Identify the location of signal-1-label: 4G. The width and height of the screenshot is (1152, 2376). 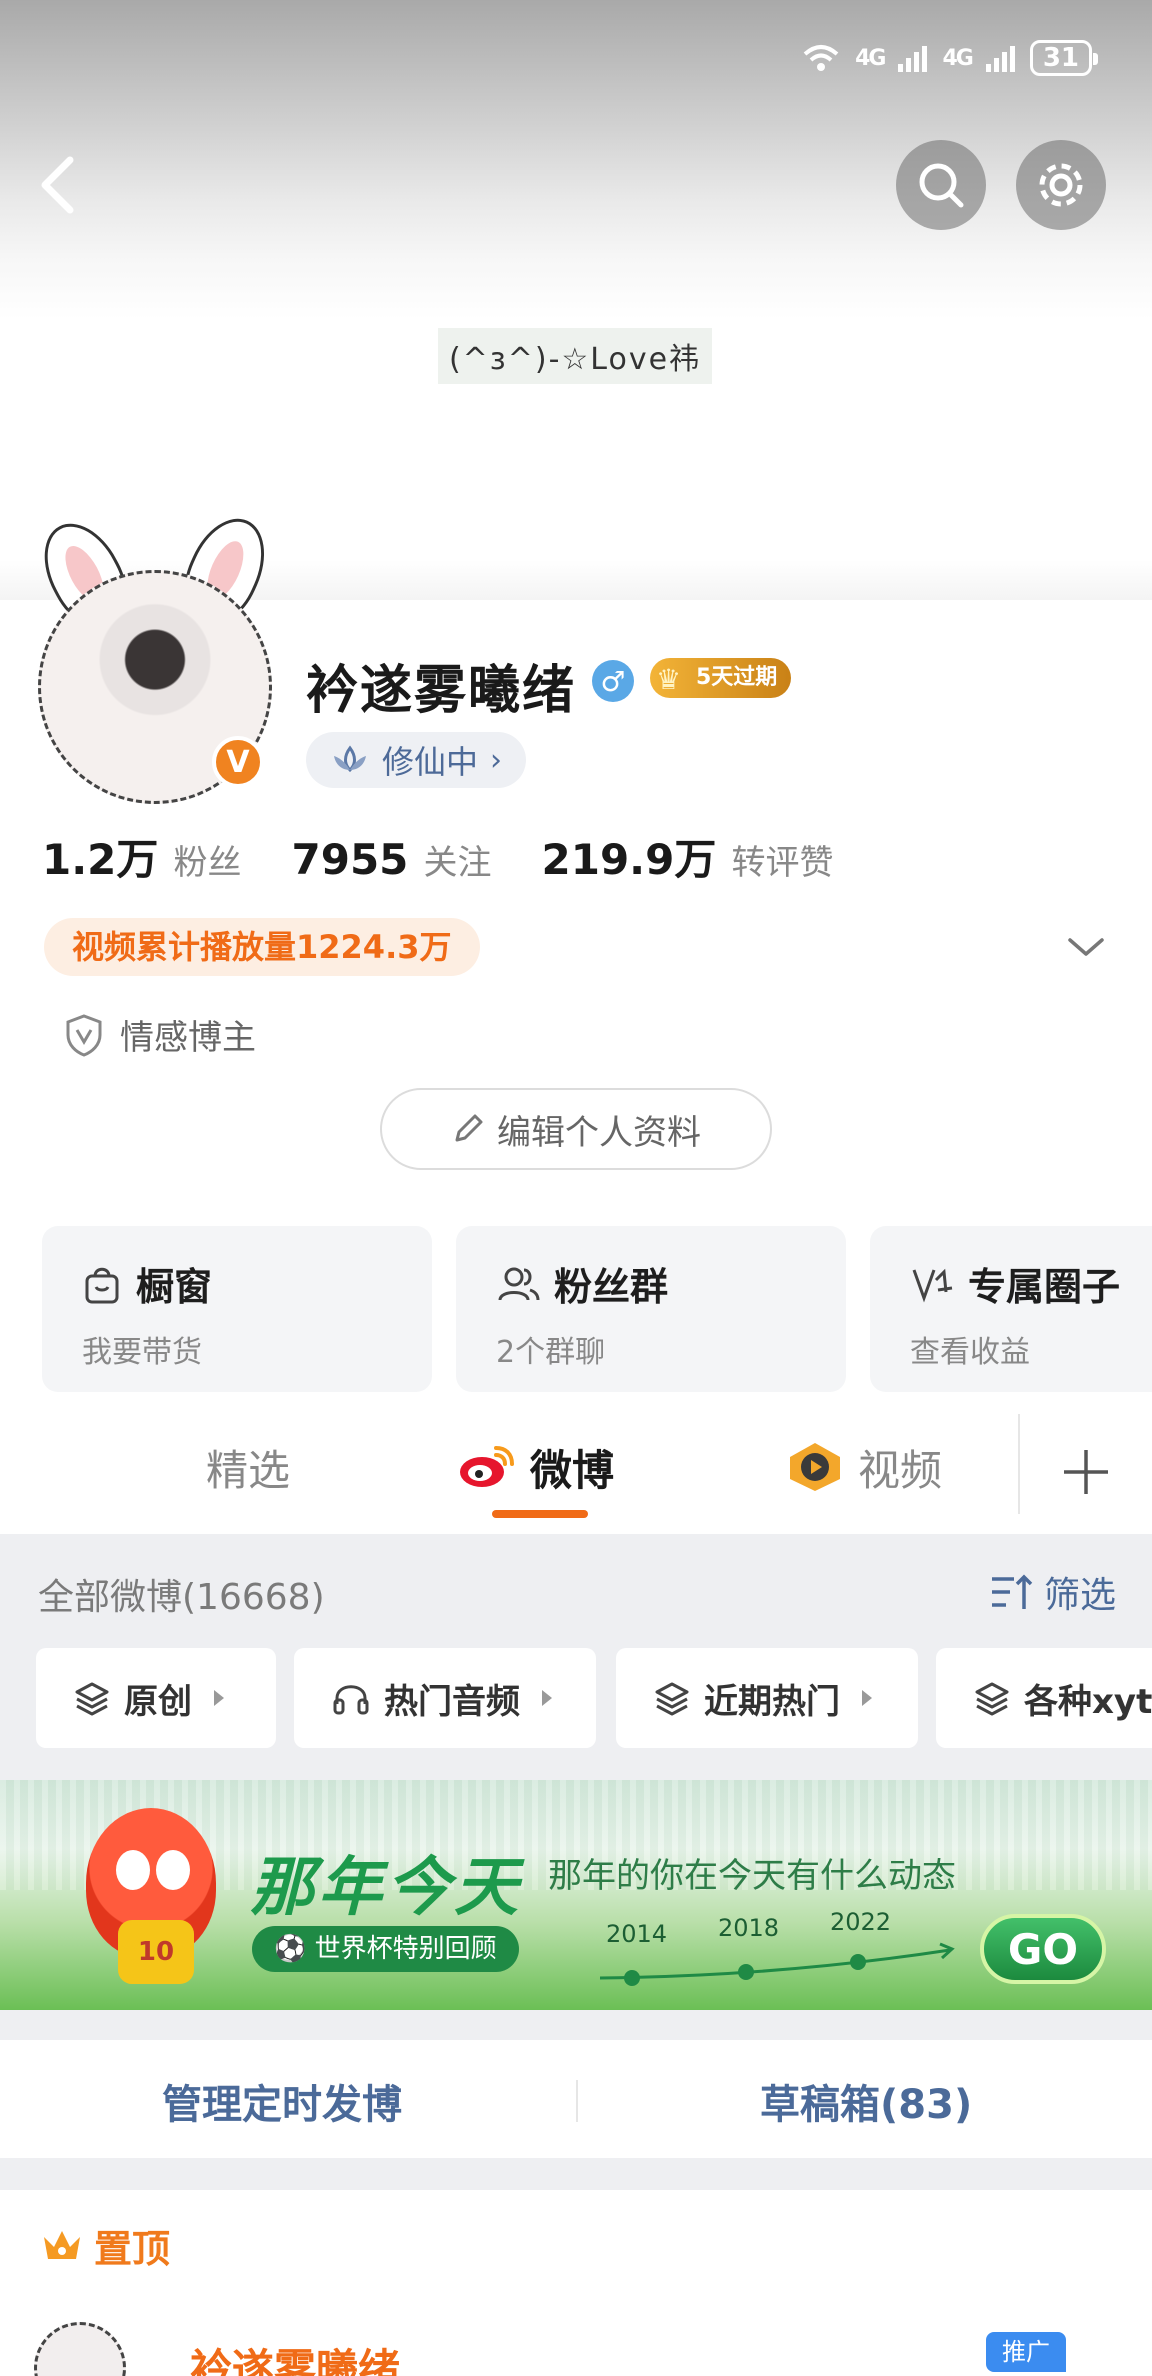
(870, 58).